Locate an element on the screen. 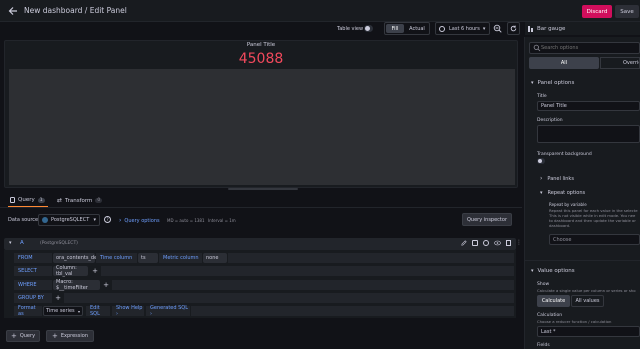  tab-transform: ⇄ Transform 0 is located at coordinates (80, 200).